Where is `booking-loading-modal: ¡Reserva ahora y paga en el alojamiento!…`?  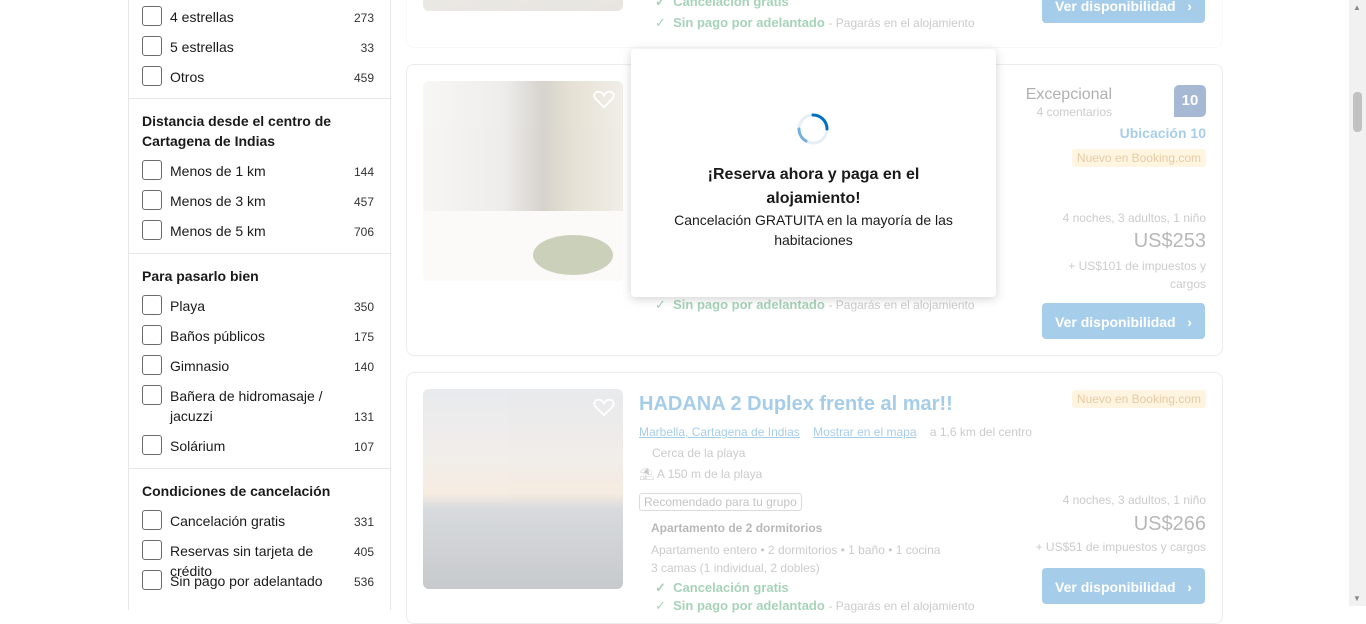 booking-loading-modal: ¡Reserva ahora y paga en el alojamiento!… is located at coordinates (813, 173).